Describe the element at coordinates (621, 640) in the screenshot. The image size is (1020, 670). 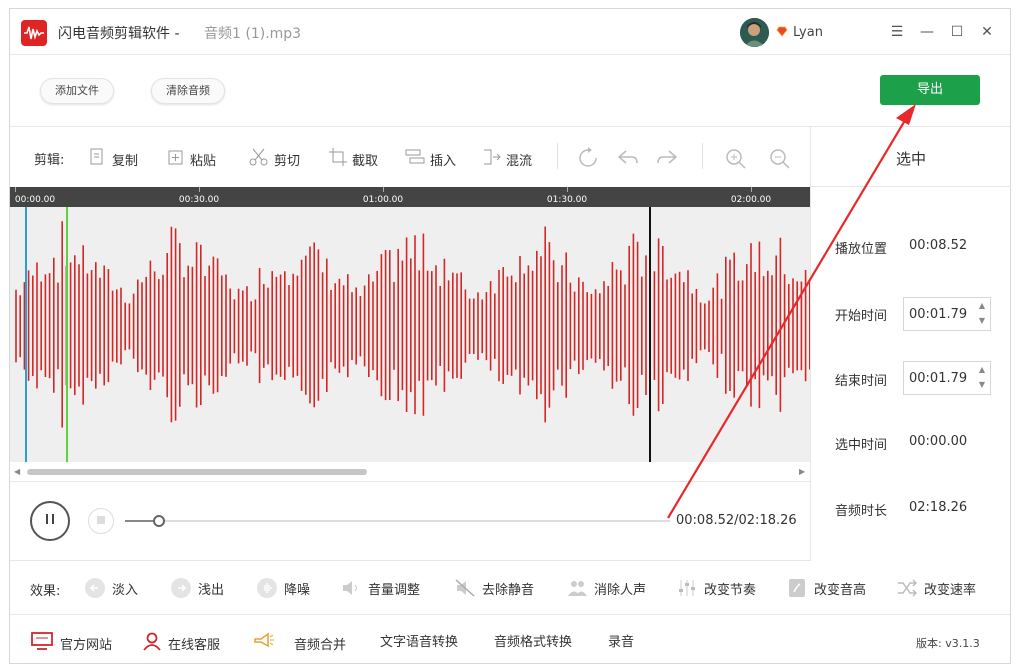
I see `record-link: 录音` at that location.